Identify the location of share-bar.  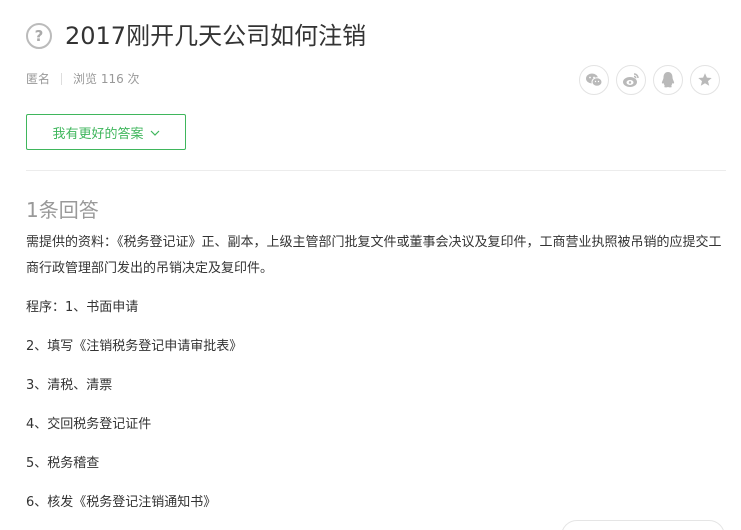
(653, 80).